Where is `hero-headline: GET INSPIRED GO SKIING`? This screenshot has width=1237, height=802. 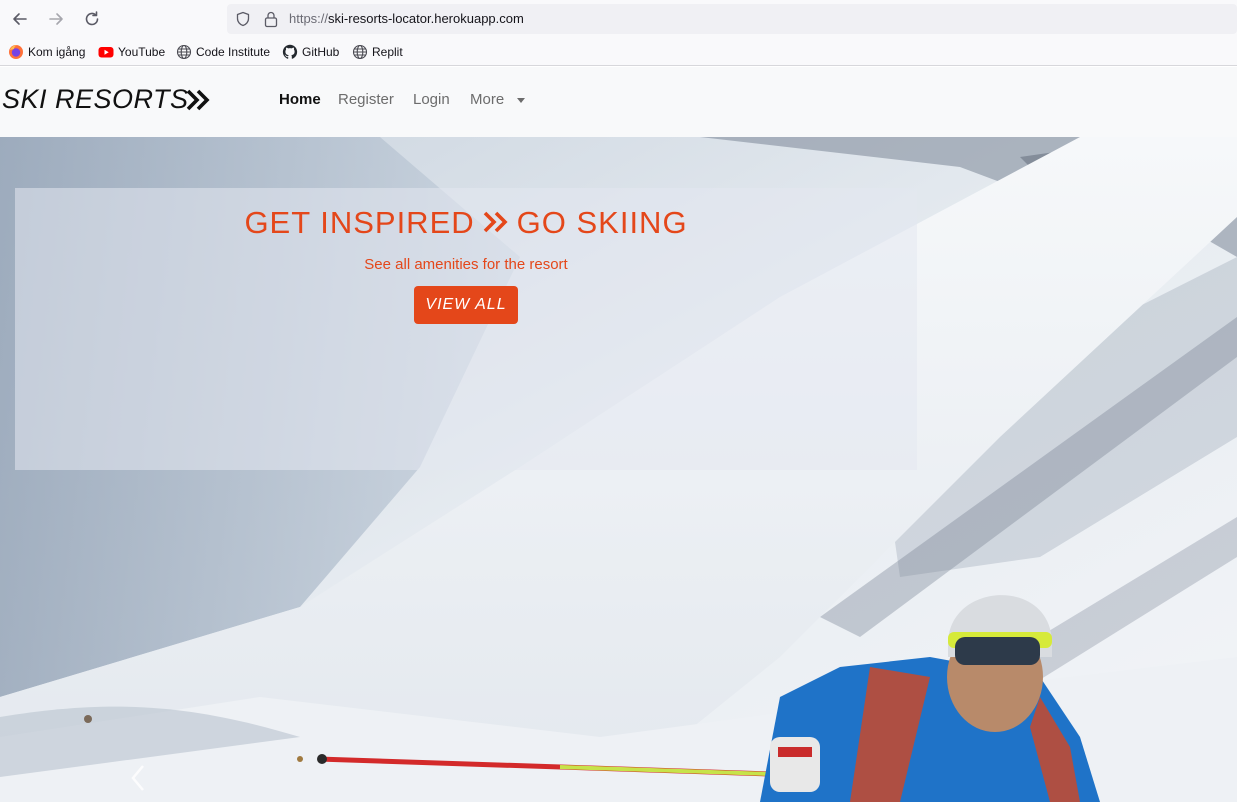
hero-headline: GET INSPIRED GO SKIING is located at coordinates (466, 222).